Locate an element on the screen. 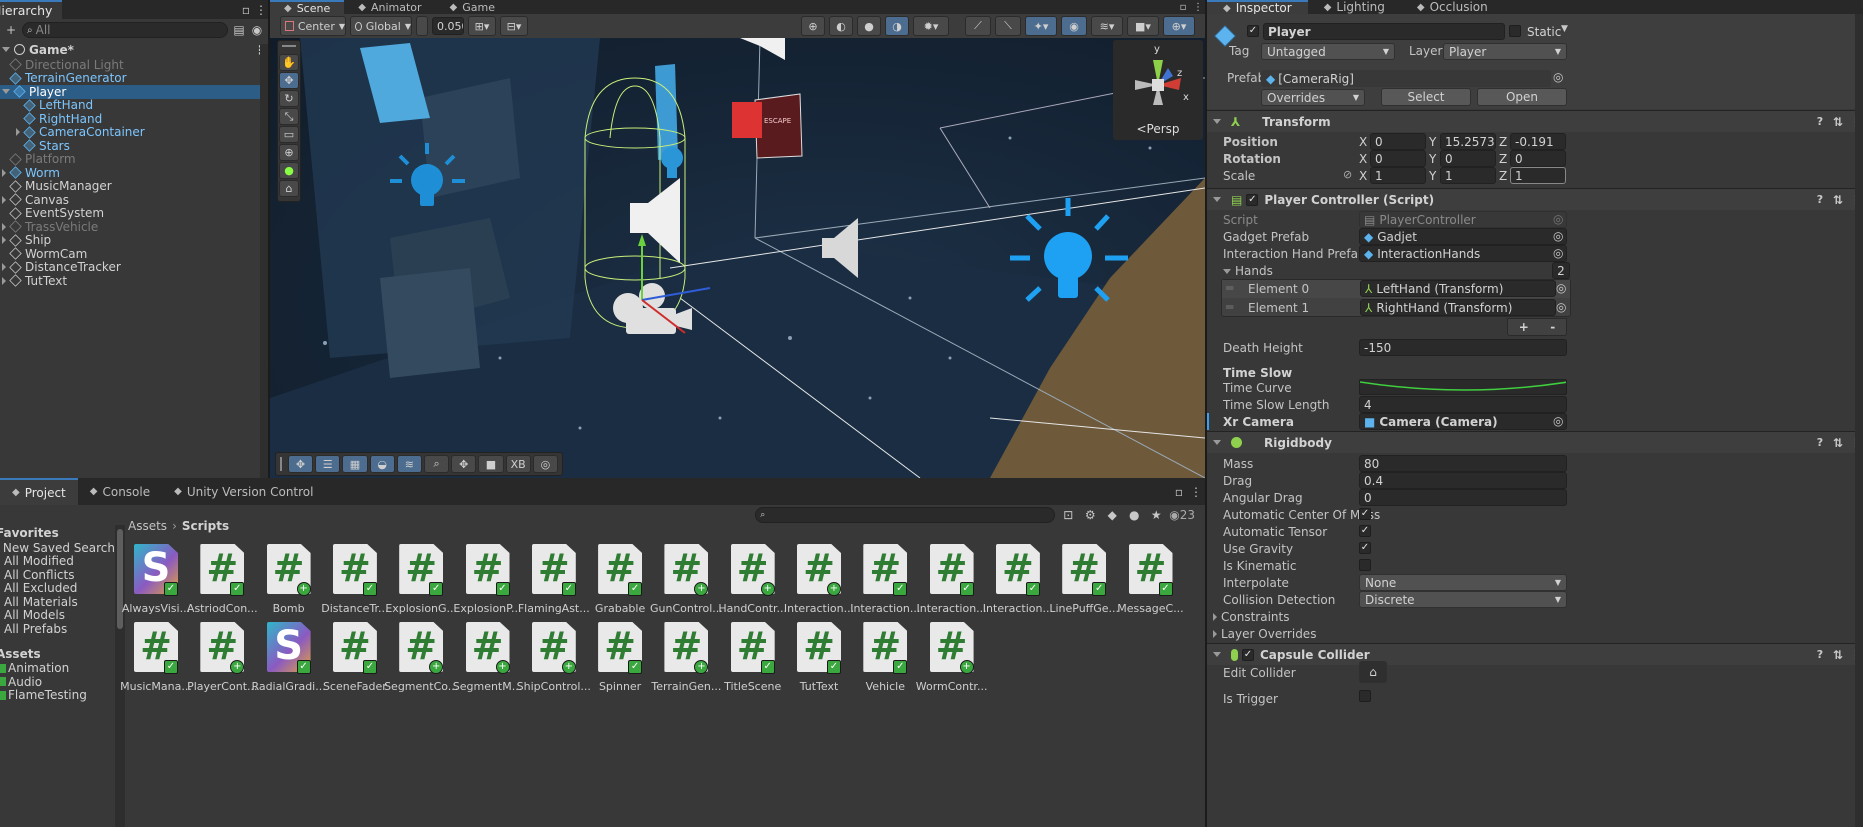 Image resolution: width=1863 pixels, height=827 pixels. hierarchy-item: EventSystem is located at coordinates (134, 213).